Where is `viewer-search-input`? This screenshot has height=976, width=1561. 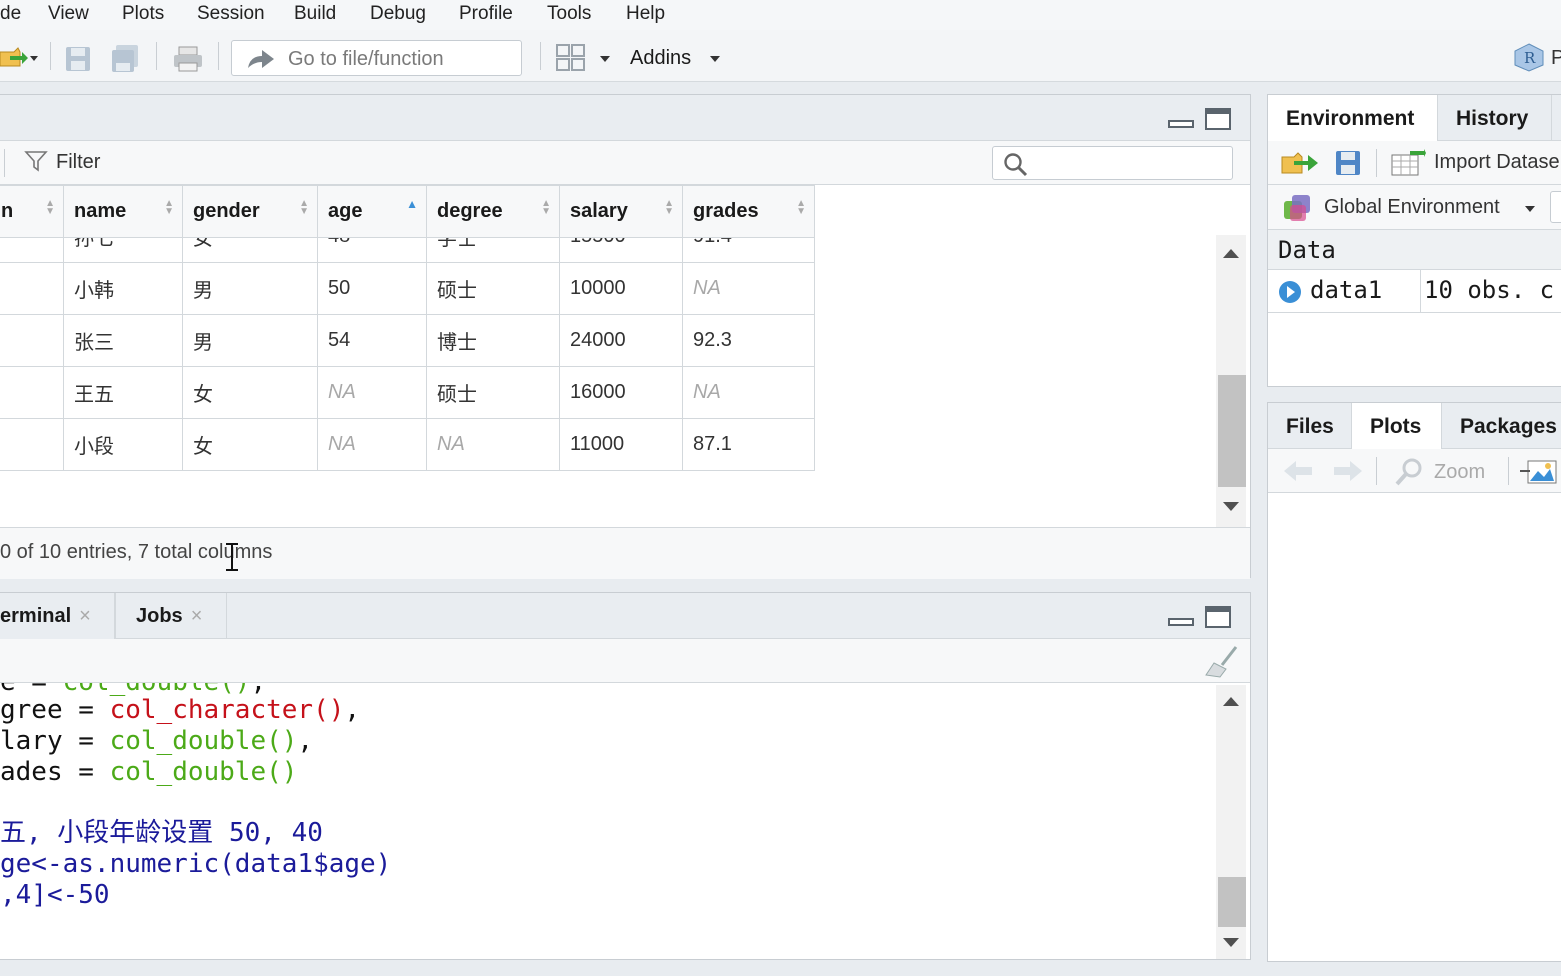 viewer-search-input is located at coordinates (1112, 163).